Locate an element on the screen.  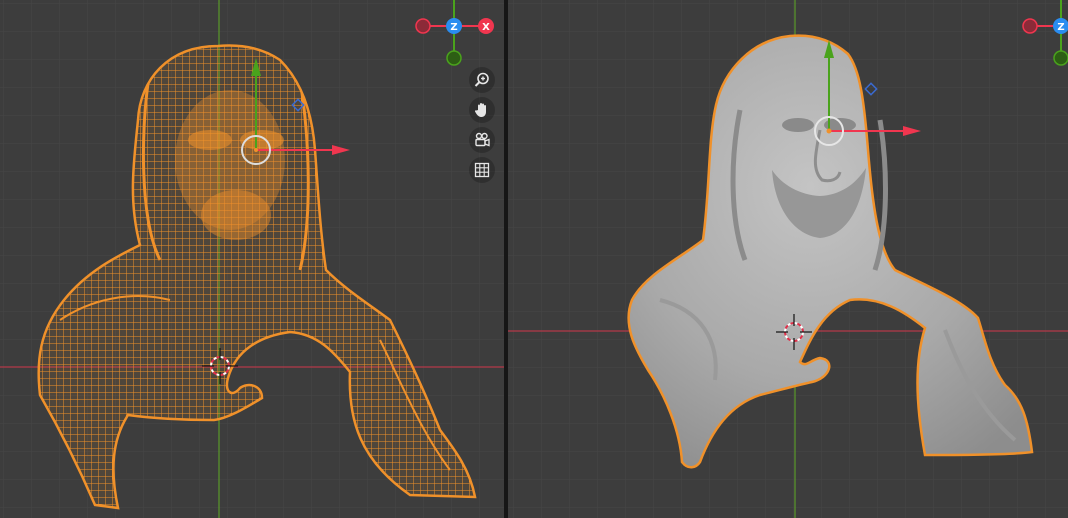
pan-button is located at coordinates (482, 110).